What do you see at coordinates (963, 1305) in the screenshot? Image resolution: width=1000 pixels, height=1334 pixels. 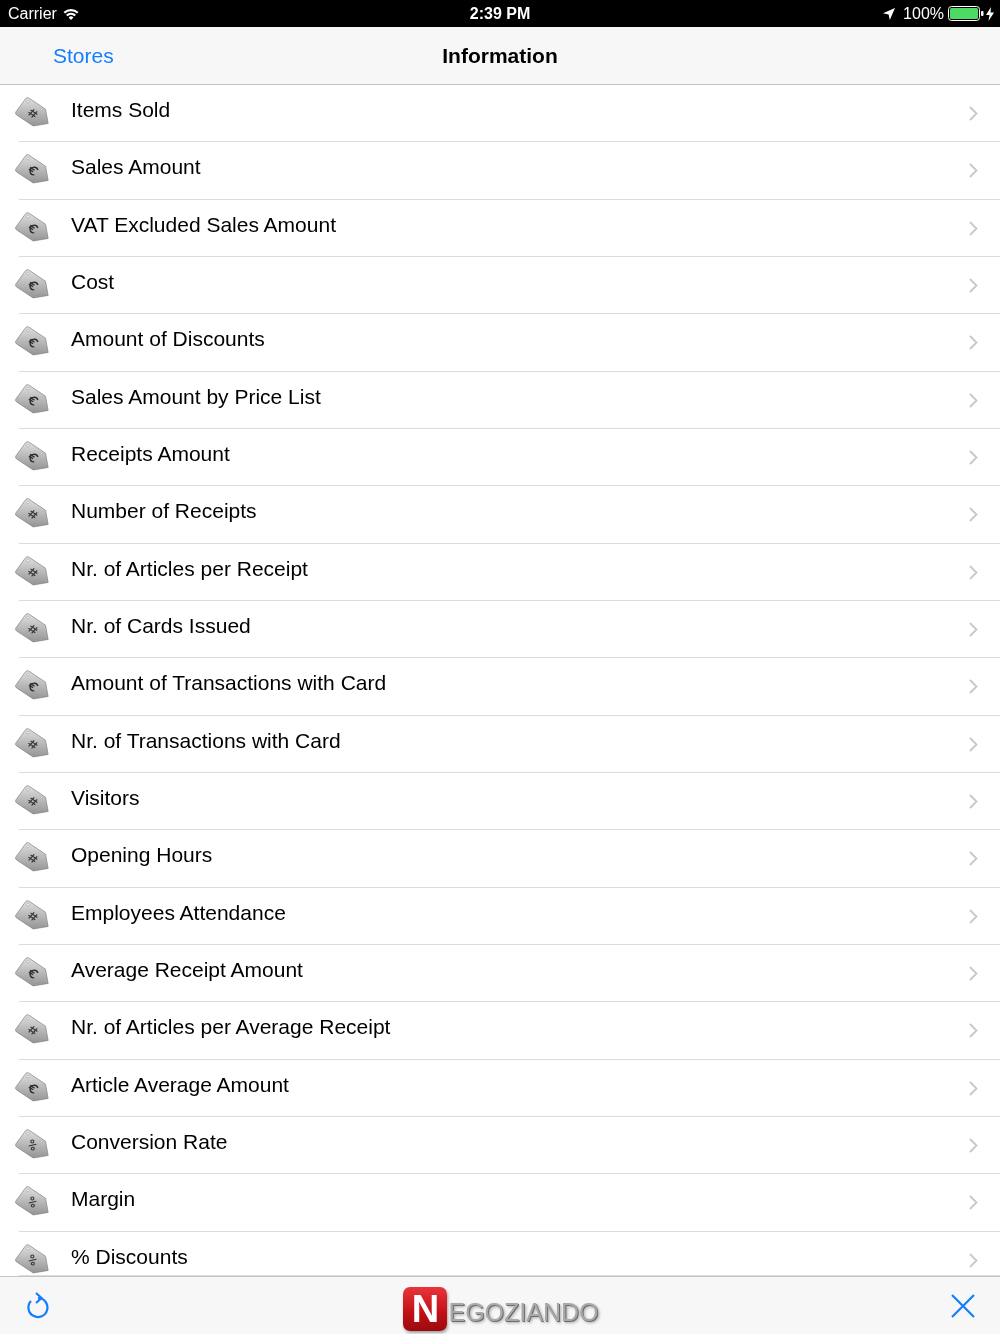 I see `close-icon` at bounding box center [963, 1305].